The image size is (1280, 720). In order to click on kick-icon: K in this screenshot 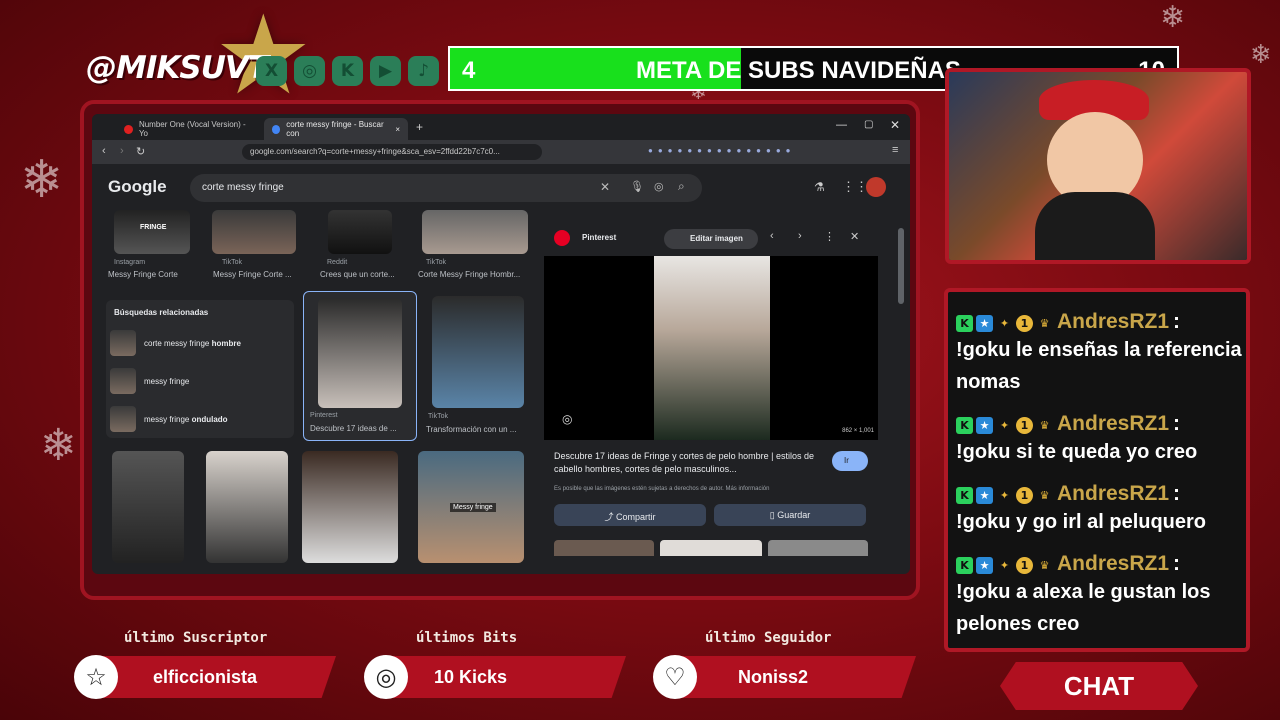, I will do `click(347, 71)`.